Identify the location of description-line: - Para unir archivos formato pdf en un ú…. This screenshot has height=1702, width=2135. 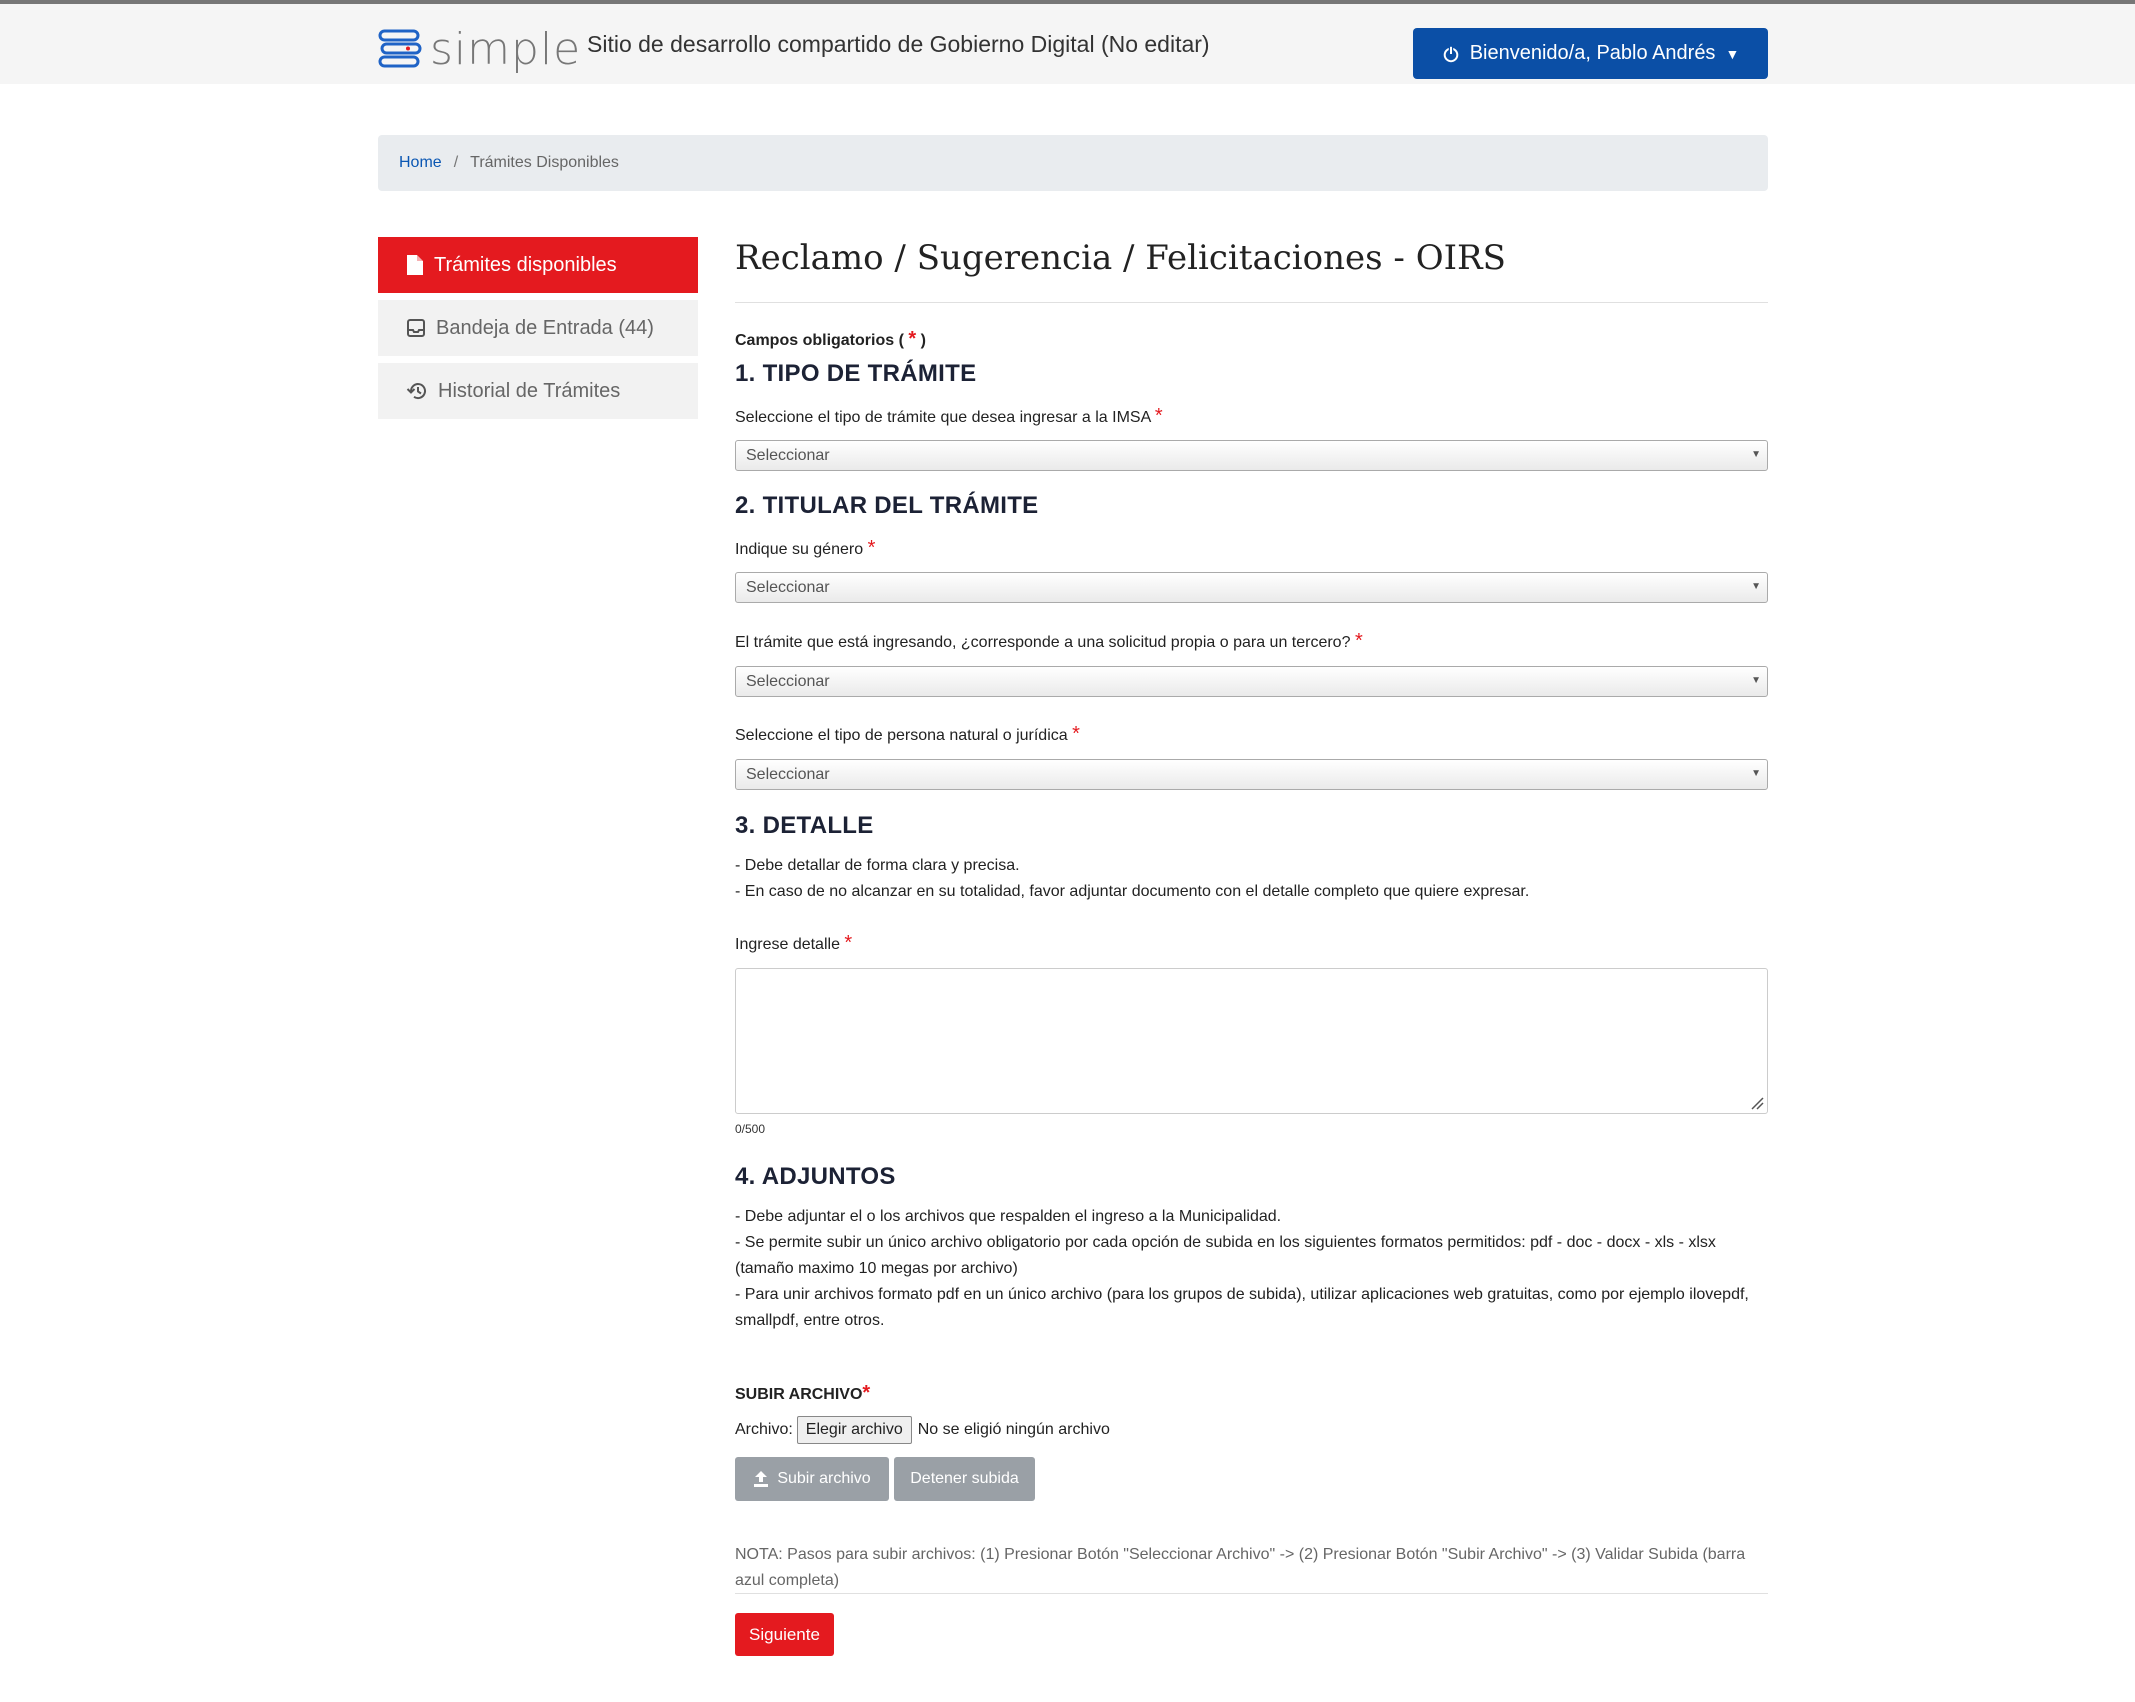
(1242, 1307).